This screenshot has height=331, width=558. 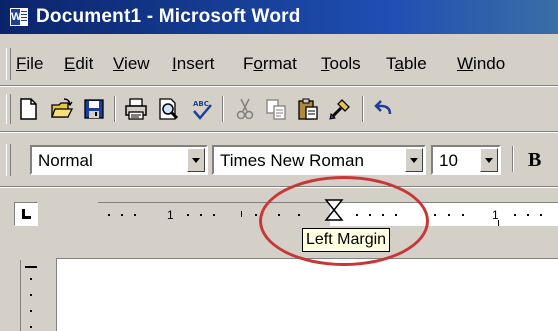 I want to click on window-title: Document1 - Microsoft Word, so click(x=168, y=16).